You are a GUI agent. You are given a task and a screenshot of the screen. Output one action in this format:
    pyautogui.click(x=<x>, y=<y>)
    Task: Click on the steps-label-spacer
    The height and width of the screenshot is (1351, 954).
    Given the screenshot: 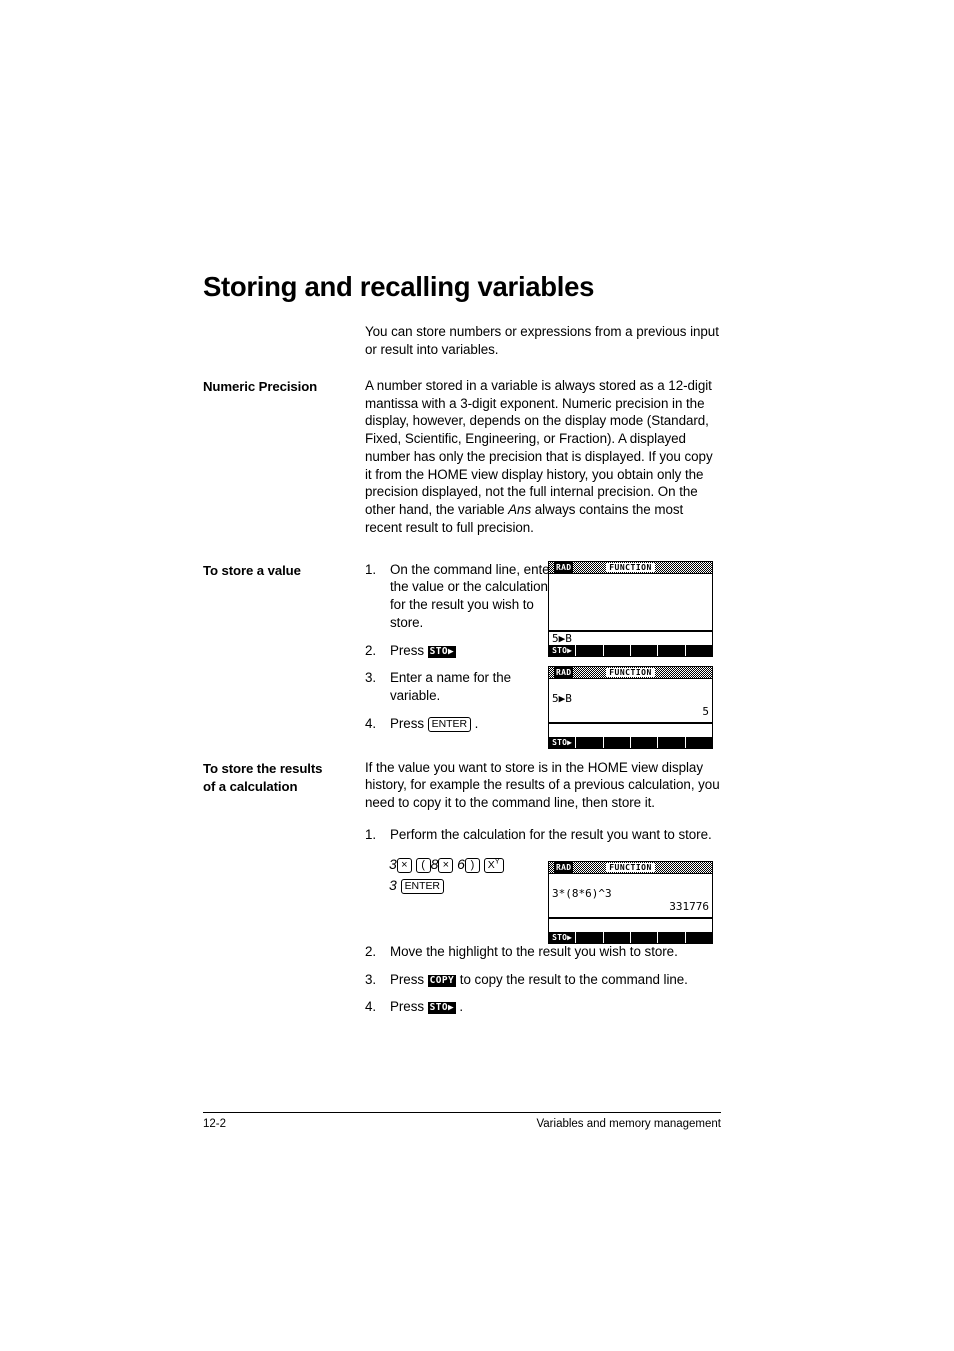 What is the action you would take?
    pyautogui.click(x=284, y=943)
    